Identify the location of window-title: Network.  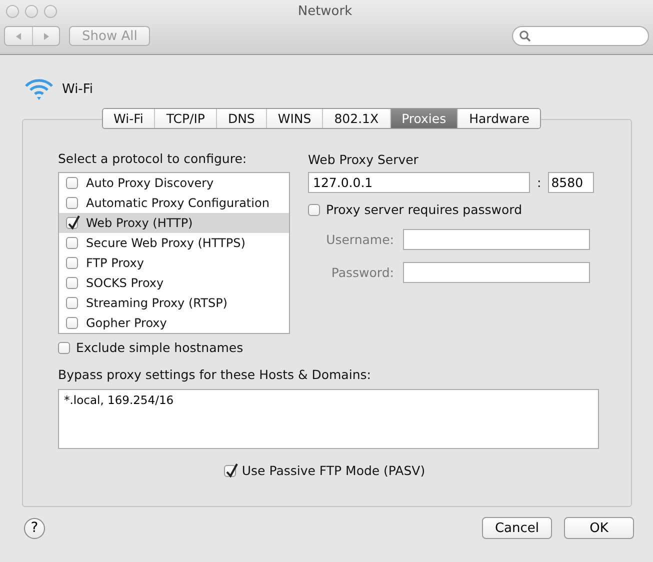
(325, 11).